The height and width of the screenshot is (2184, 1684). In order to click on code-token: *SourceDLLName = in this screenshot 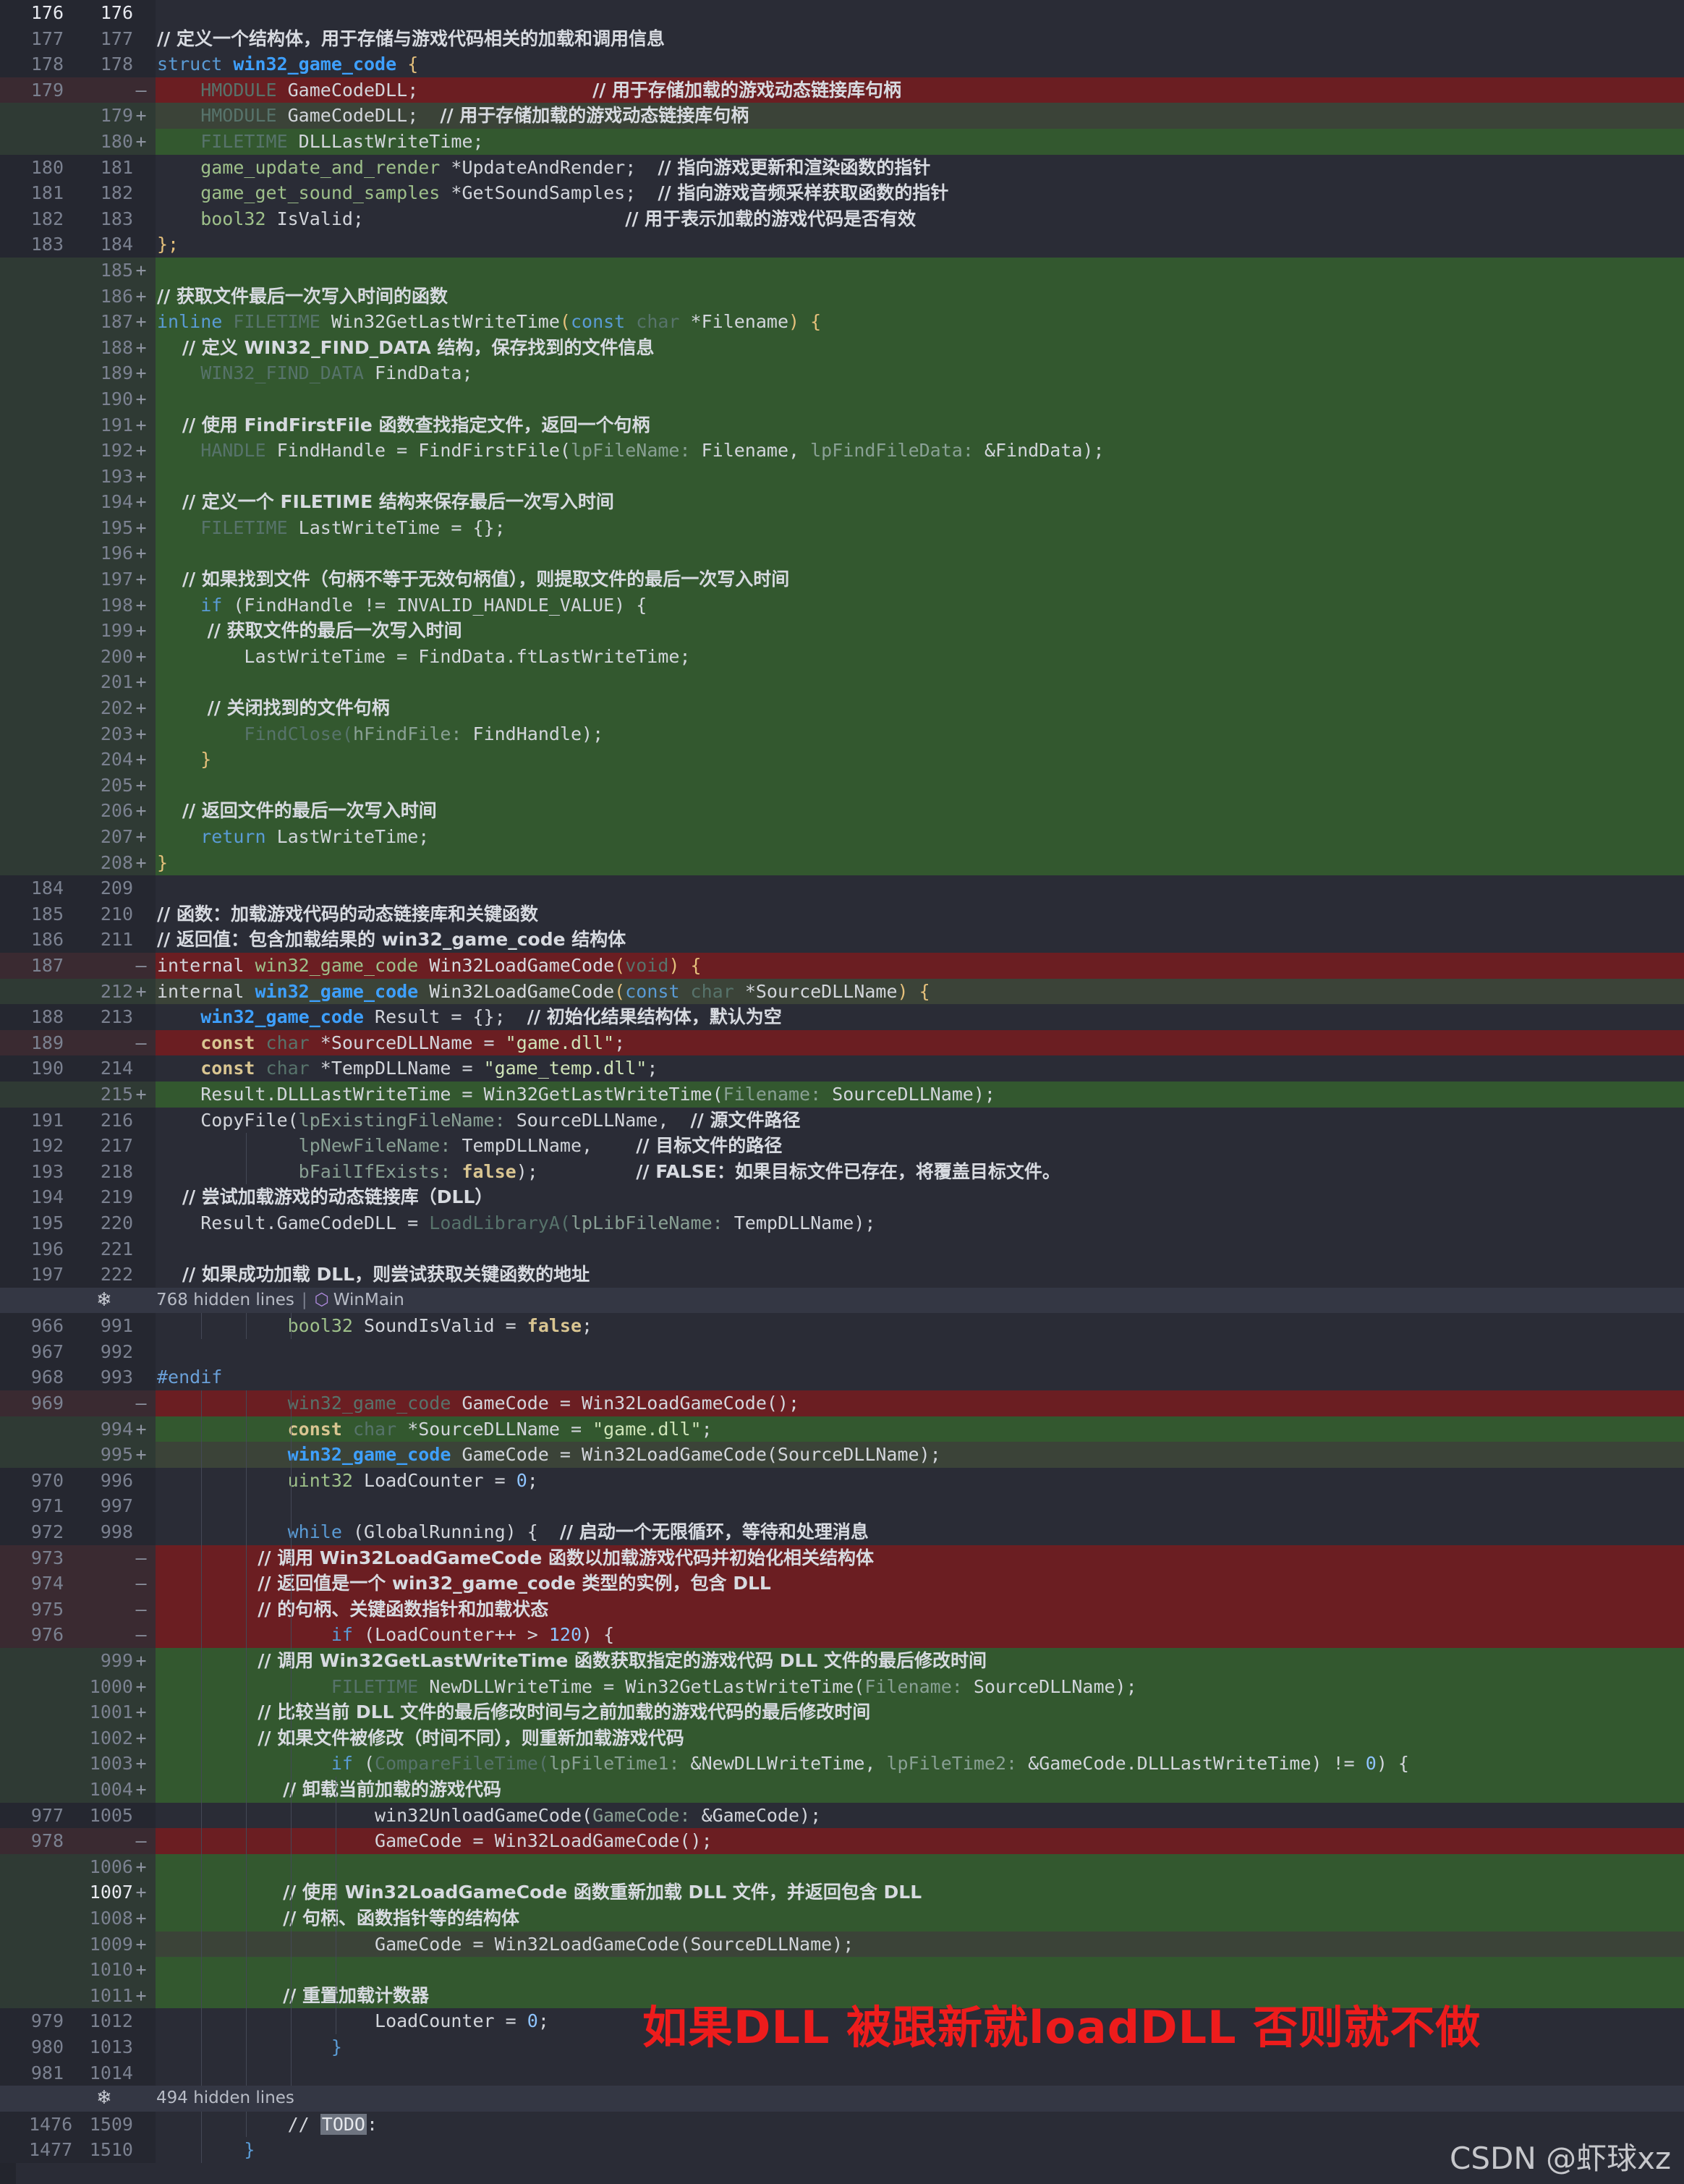, I will do `click(413, 1042)`.